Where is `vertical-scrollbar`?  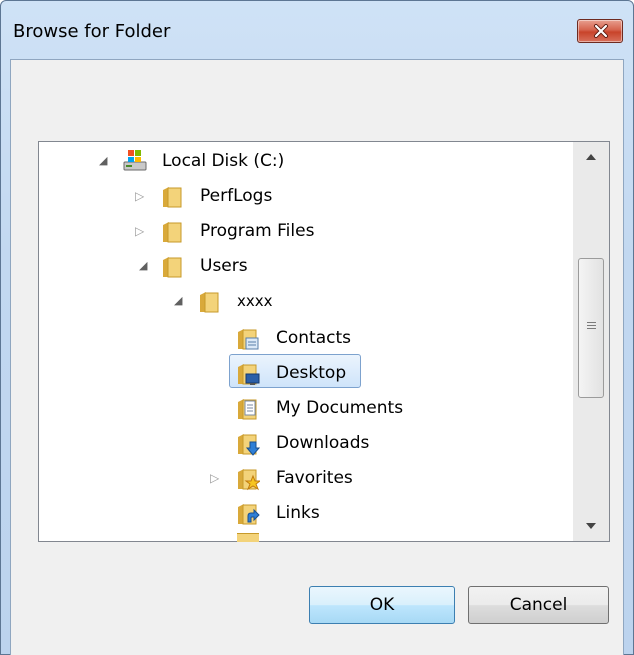
vertical-scrollbar is located at coordinates (591, 341).